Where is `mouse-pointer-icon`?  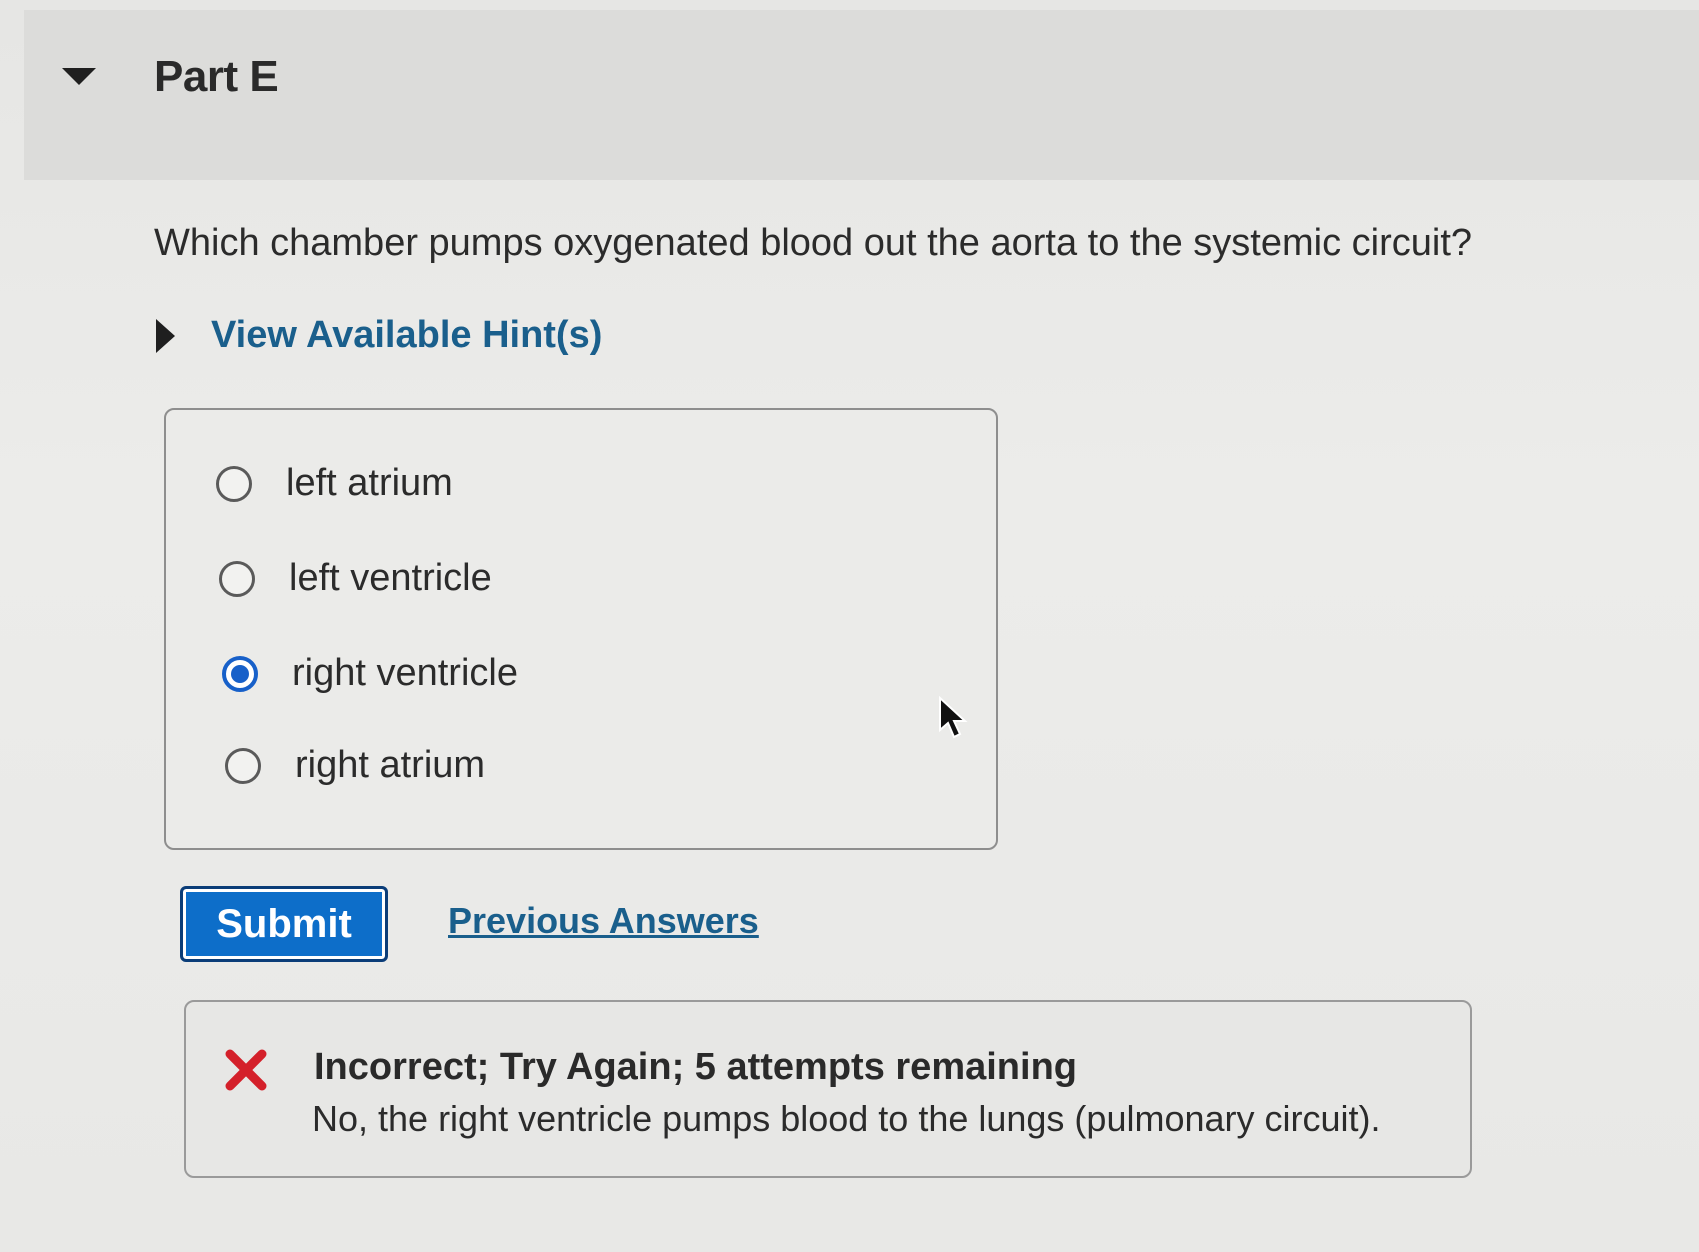
mouse-pointer-icon is located at coordinates (953, 717).